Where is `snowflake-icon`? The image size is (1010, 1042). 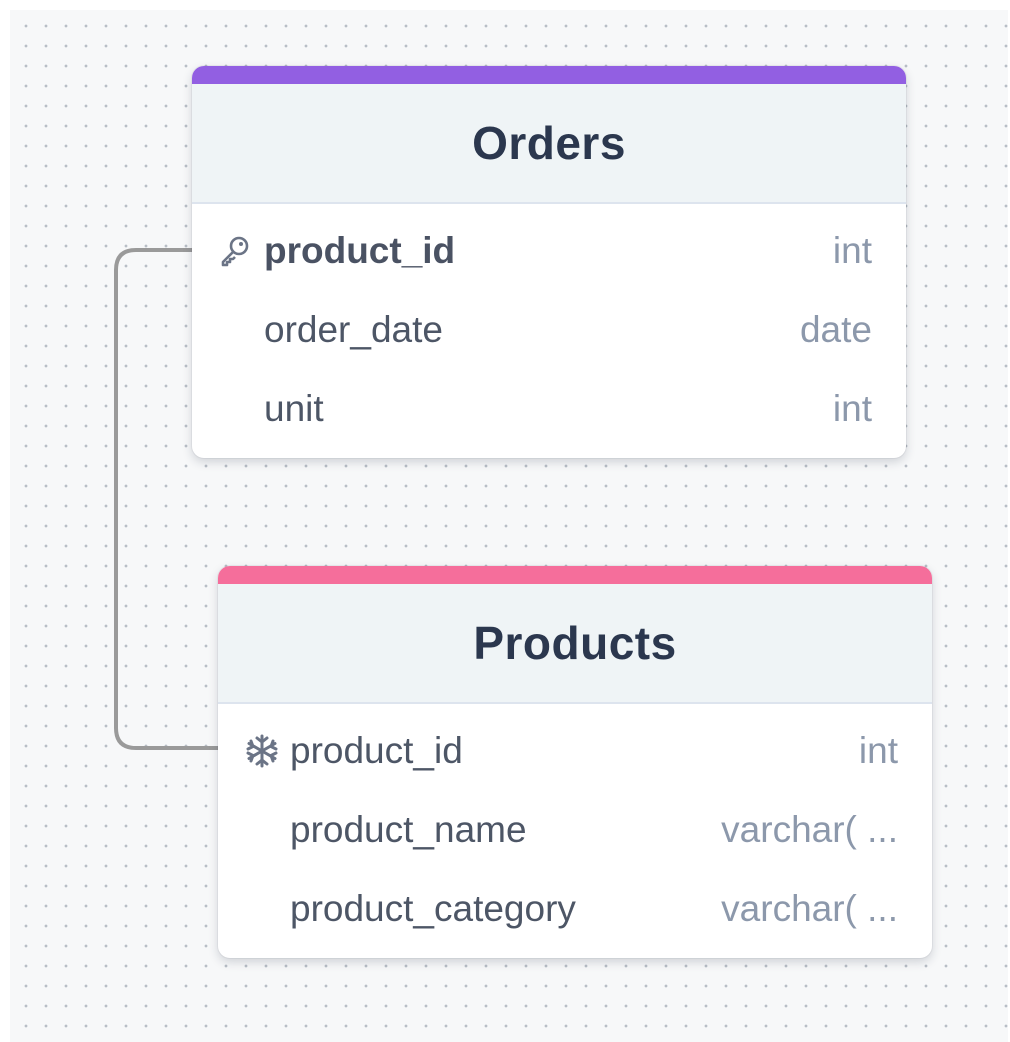 snowflake-icon is located at coordinates (267, 751).